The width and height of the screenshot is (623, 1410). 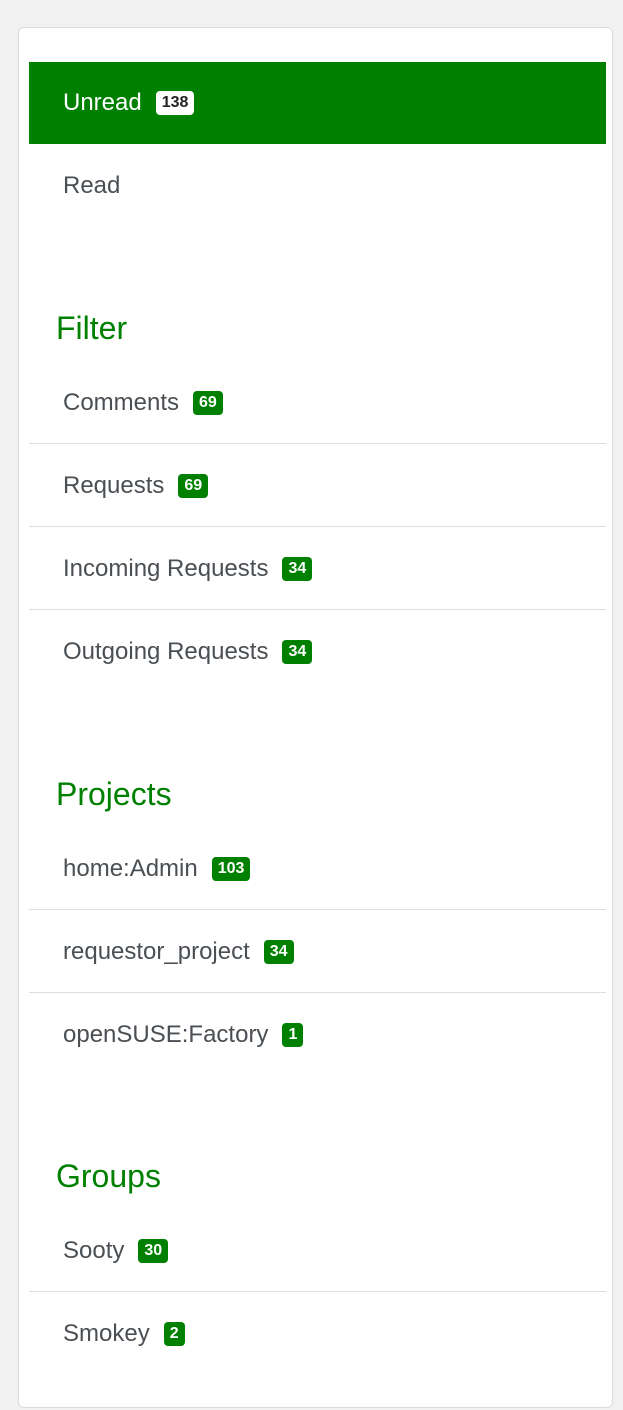 What do you see at coordinates (317, 486) in the screenshot?
I see `nav-item-requests: Requests 69` at bounding box center [317, 486].